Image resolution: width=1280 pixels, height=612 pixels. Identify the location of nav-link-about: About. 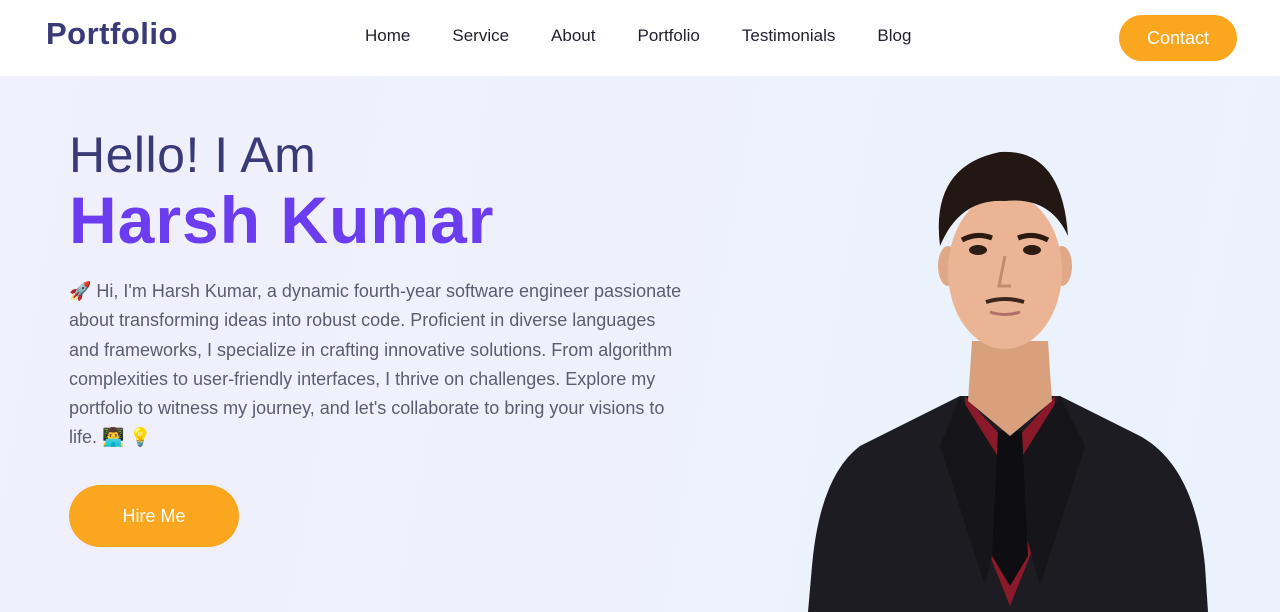
(573, 36).